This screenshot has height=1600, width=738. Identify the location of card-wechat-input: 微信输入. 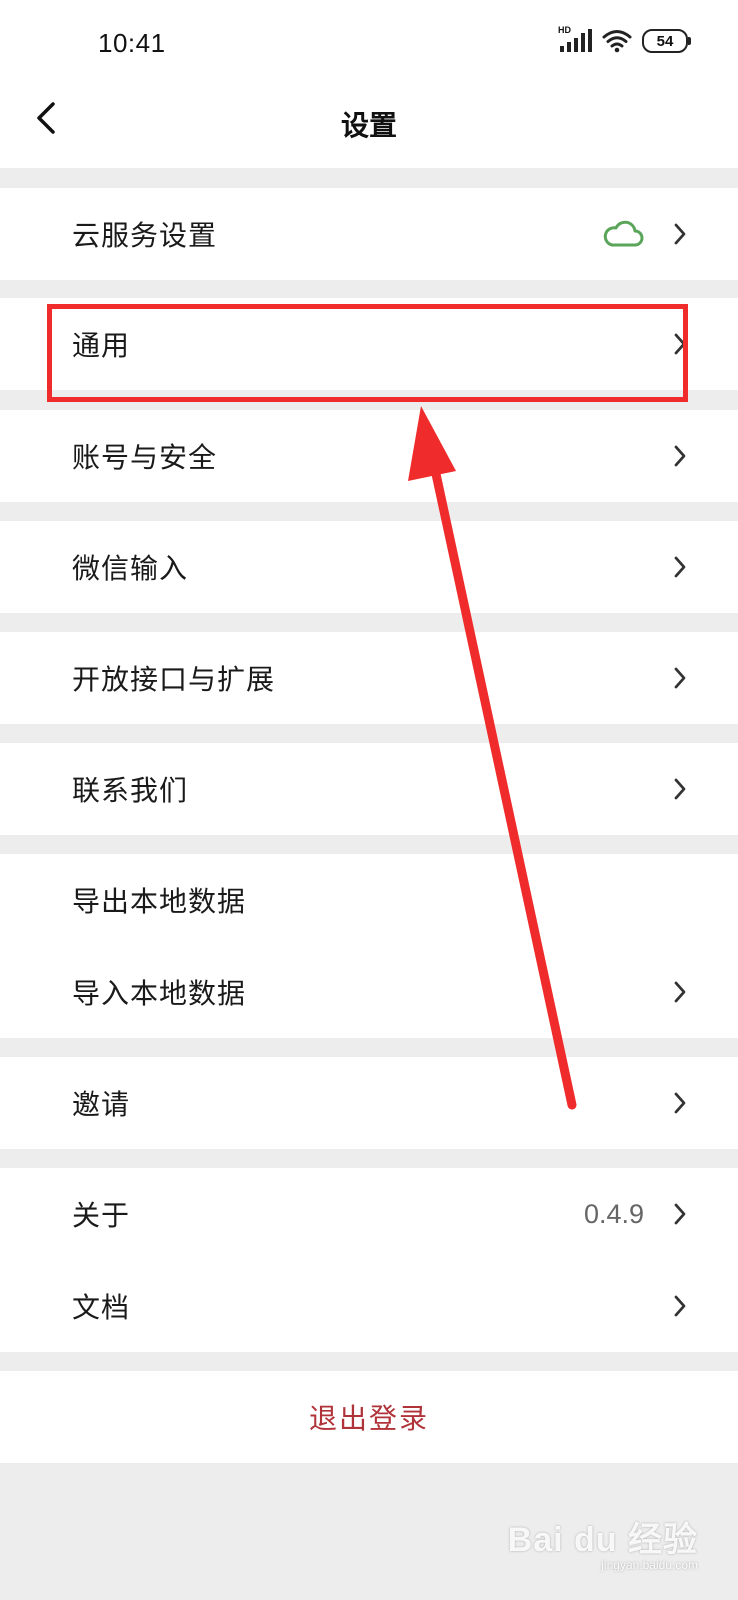
(369, 567).